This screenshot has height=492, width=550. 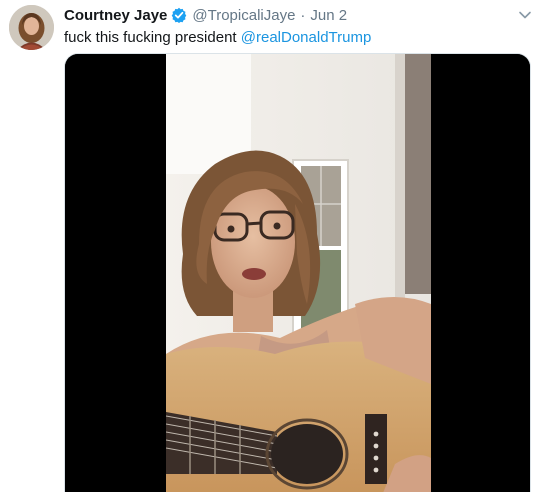 I want to click on mention-link: @realDonaldTrump, so click(x=306, y=37).